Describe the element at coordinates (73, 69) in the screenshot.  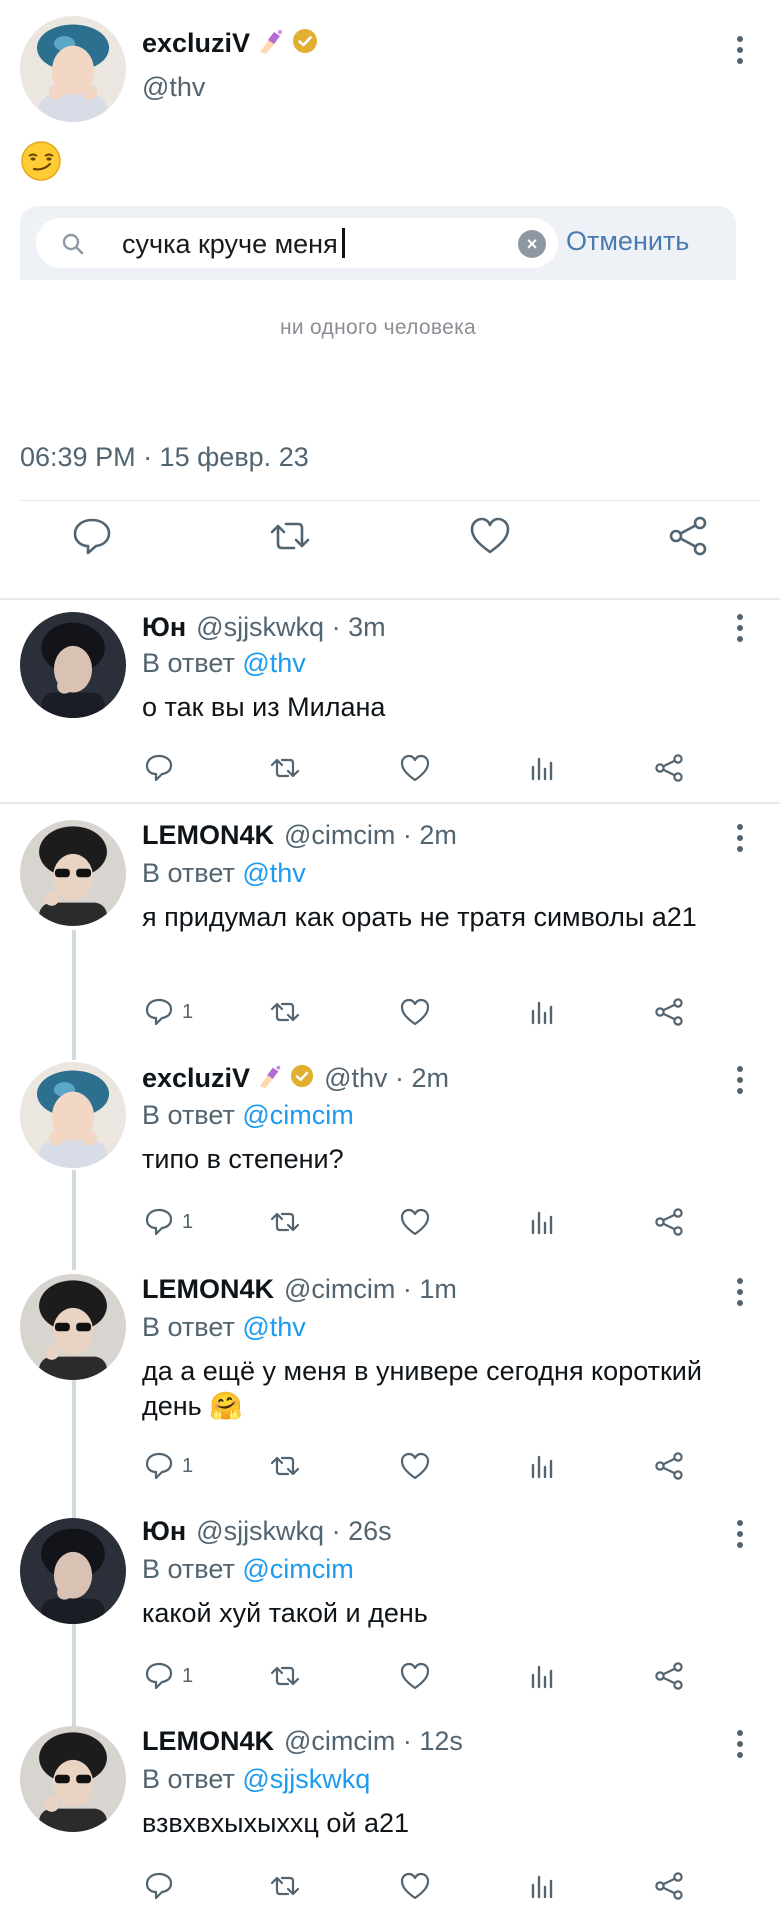
I see `main-avatar` at that location.